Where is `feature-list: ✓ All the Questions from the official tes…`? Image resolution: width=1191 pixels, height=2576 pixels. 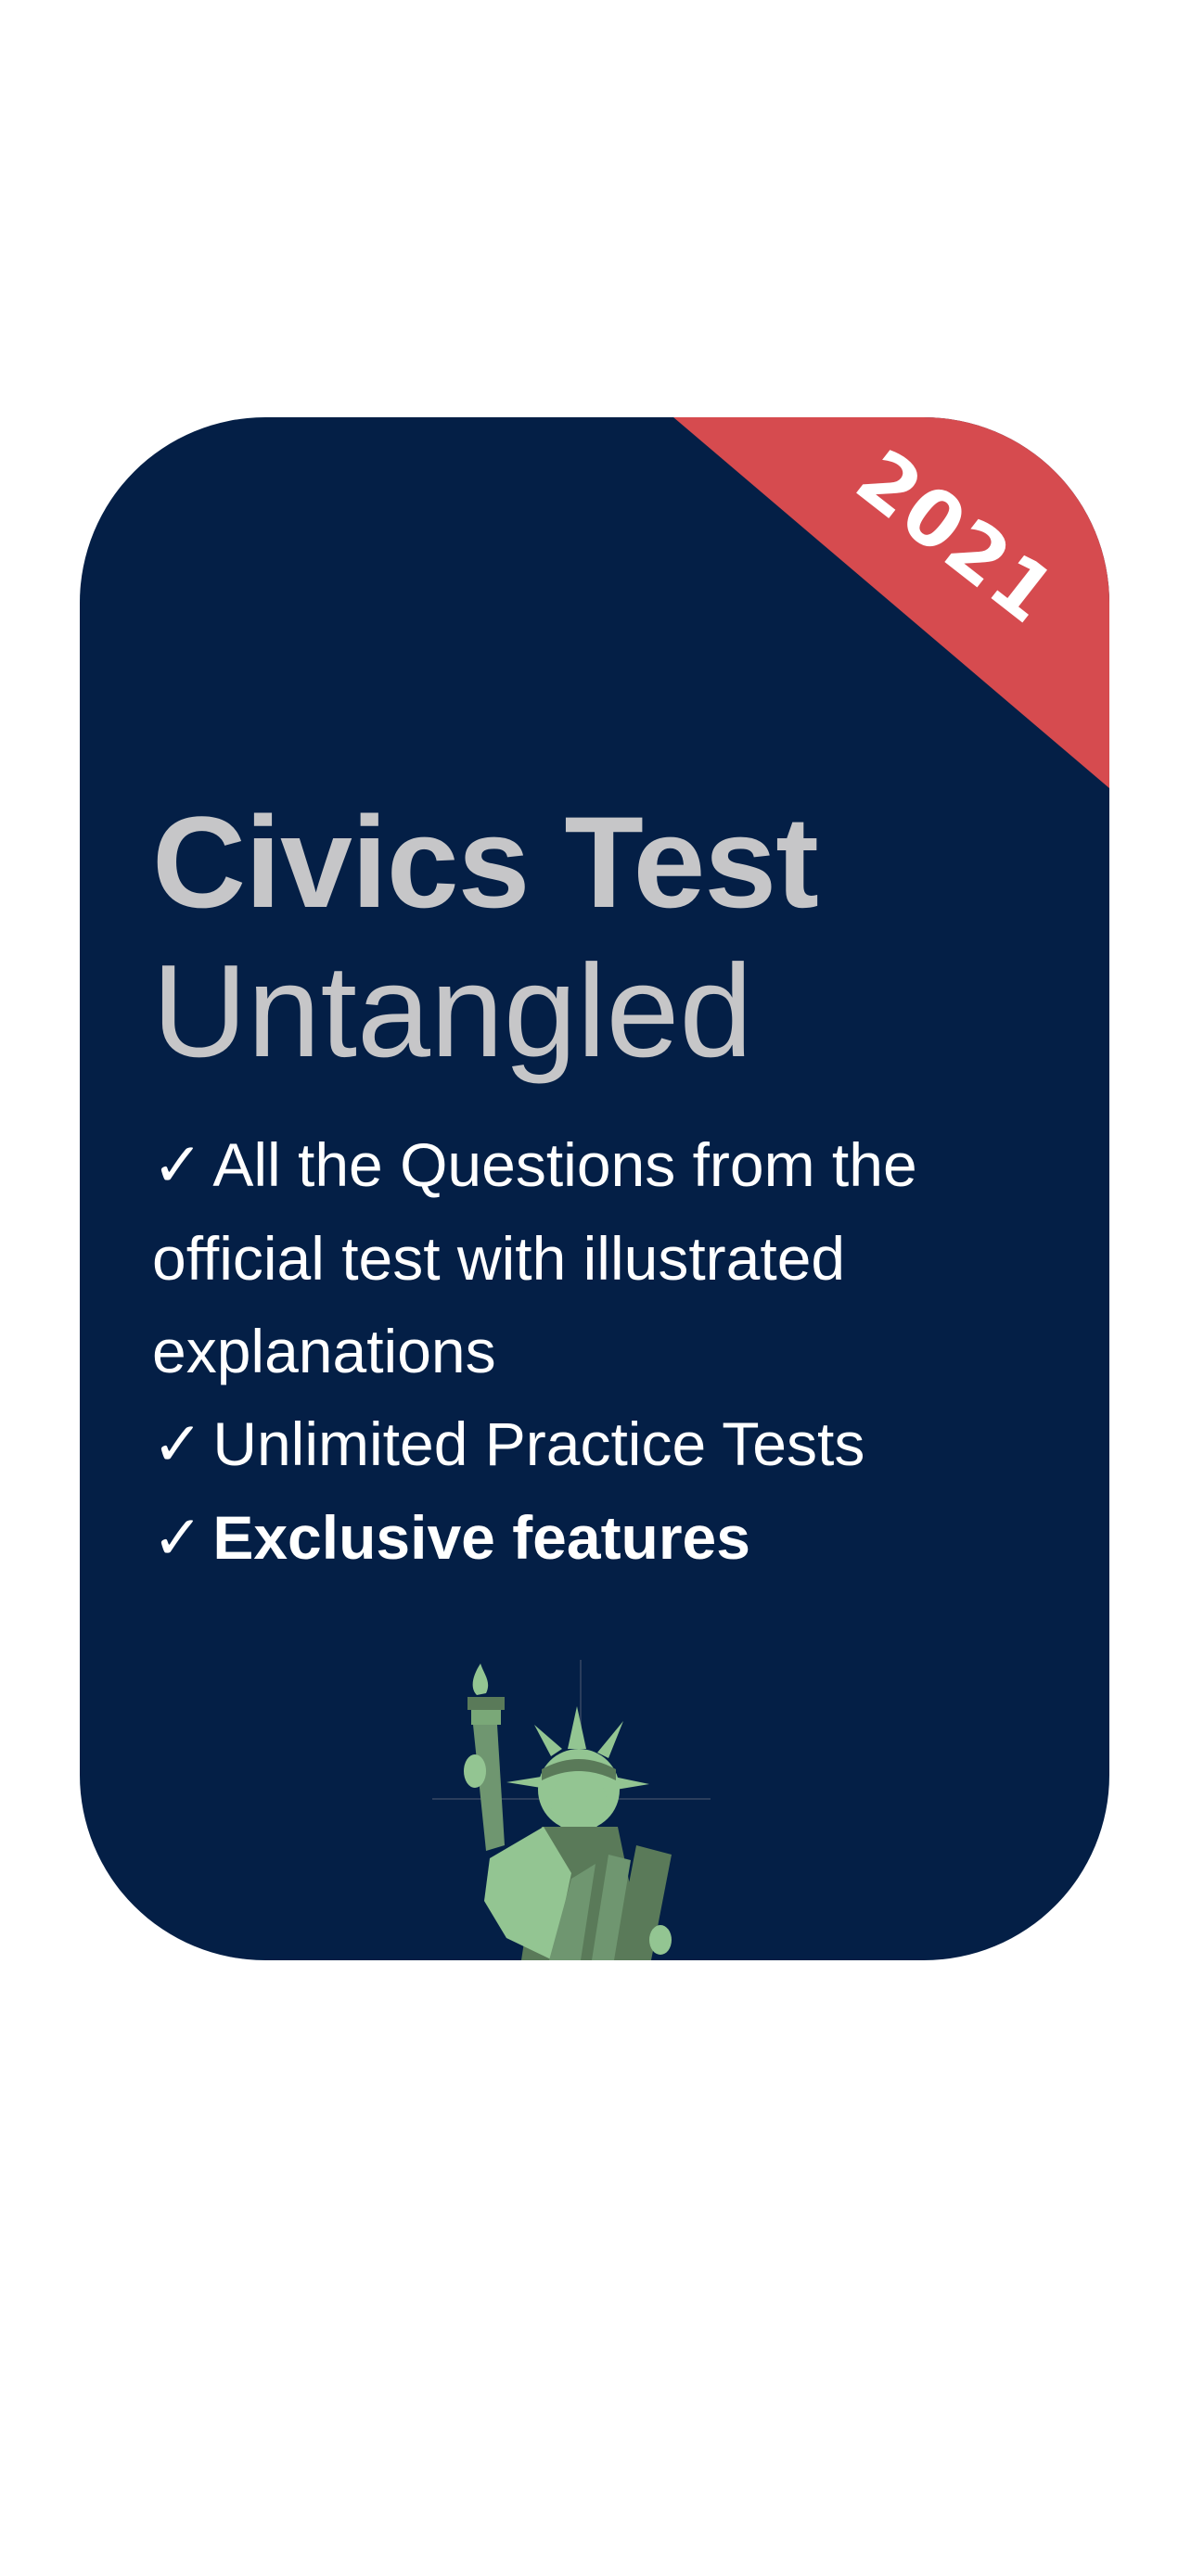 feature-list: ✓ All the Questions from the official tes… is located at coordinates (611, 1351).